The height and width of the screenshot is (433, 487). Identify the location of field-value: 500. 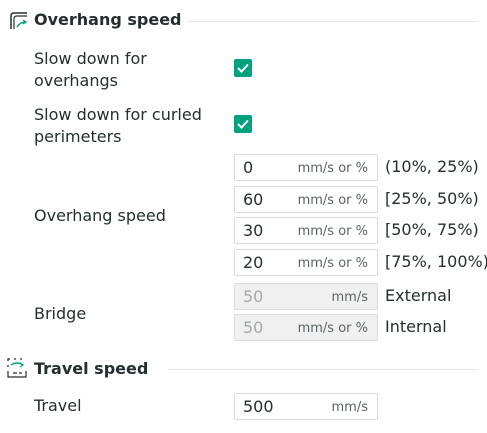
(258, 406).